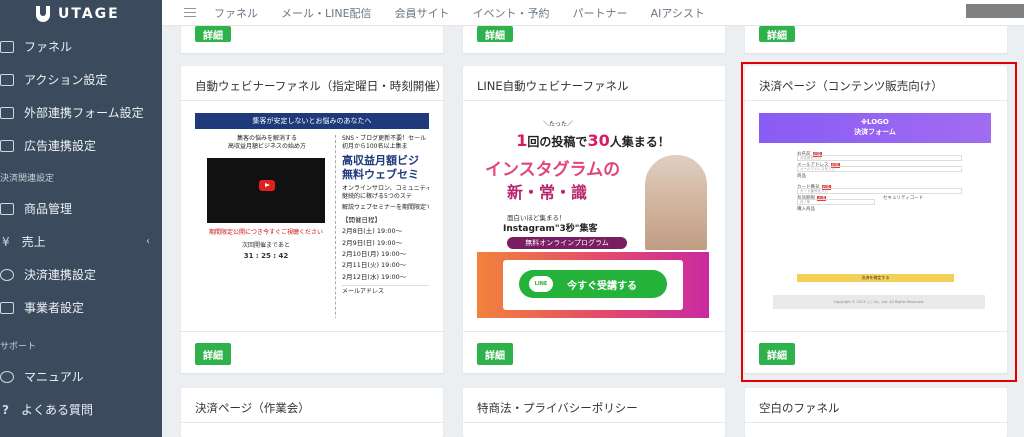  Describe the element at coordinates (385, 290) in the screenshot. I see `email-label: メールアドレス` at that location.